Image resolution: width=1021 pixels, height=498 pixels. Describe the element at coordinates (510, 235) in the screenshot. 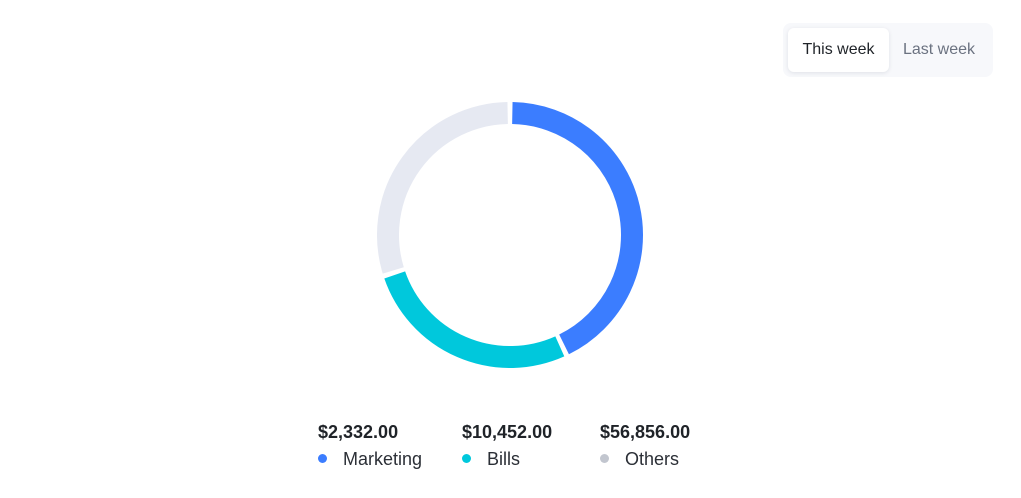

I see `donut-chart` at that location.